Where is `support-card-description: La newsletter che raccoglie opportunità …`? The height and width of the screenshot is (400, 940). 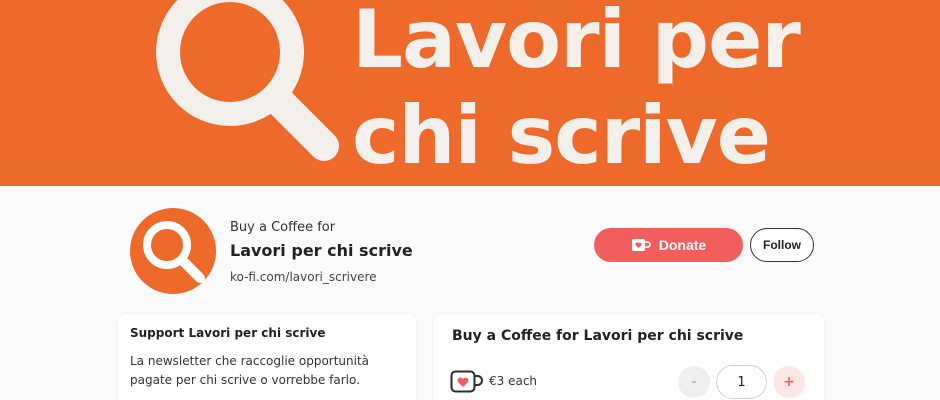
support-card-description: La newsletter che raccoglie opportunità … is located at coordinates (250, 370).